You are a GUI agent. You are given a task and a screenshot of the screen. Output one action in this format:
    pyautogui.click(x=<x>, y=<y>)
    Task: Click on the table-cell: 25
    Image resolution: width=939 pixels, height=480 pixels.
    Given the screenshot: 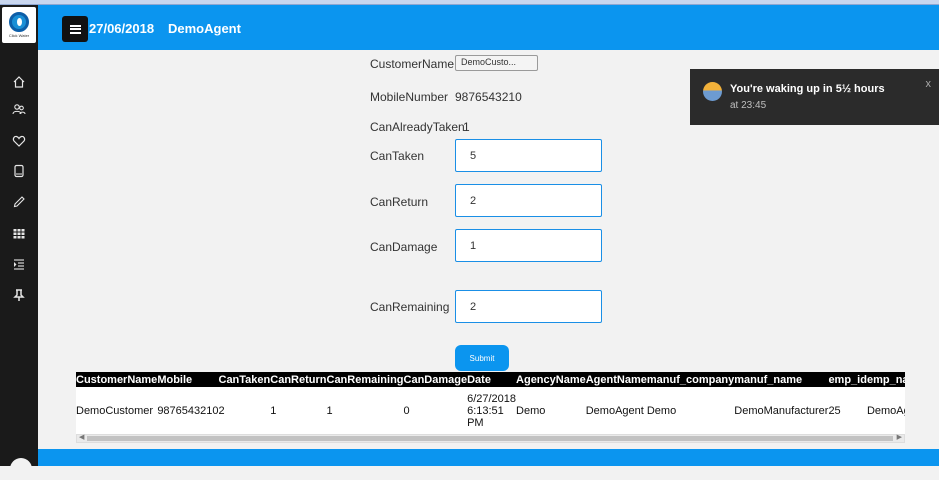 What is the action you would take?
    pyautogui.click(x=847, y=410)
    